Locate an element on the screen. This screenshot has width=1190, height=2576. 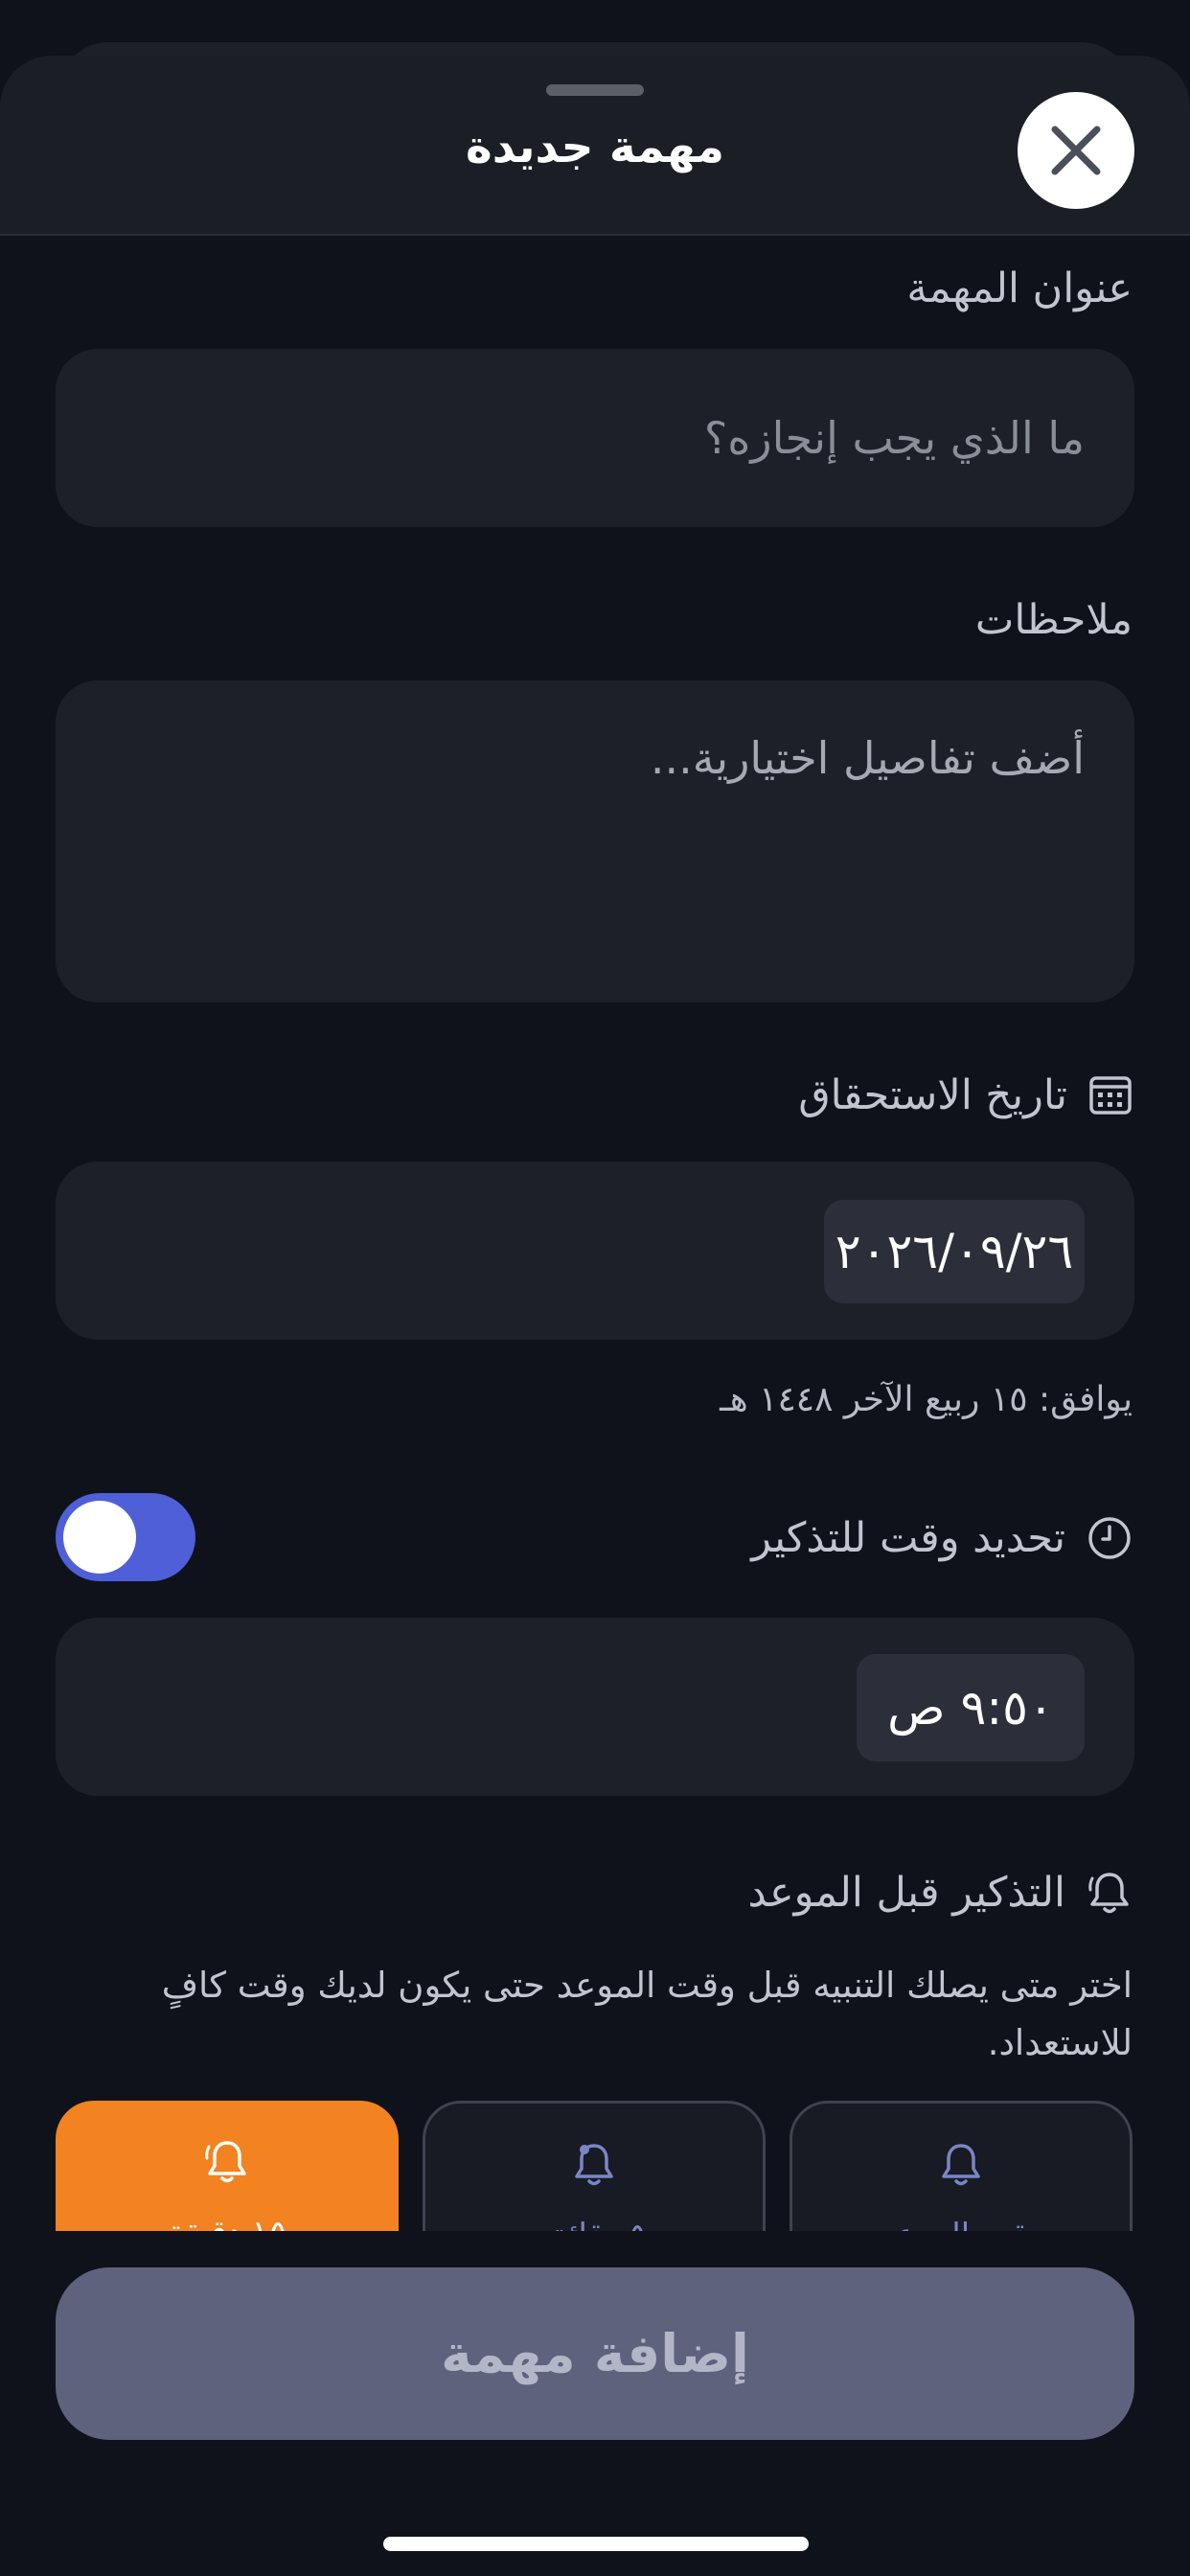
notes-label: ملاحظات is located at coordinates (1053, 620).